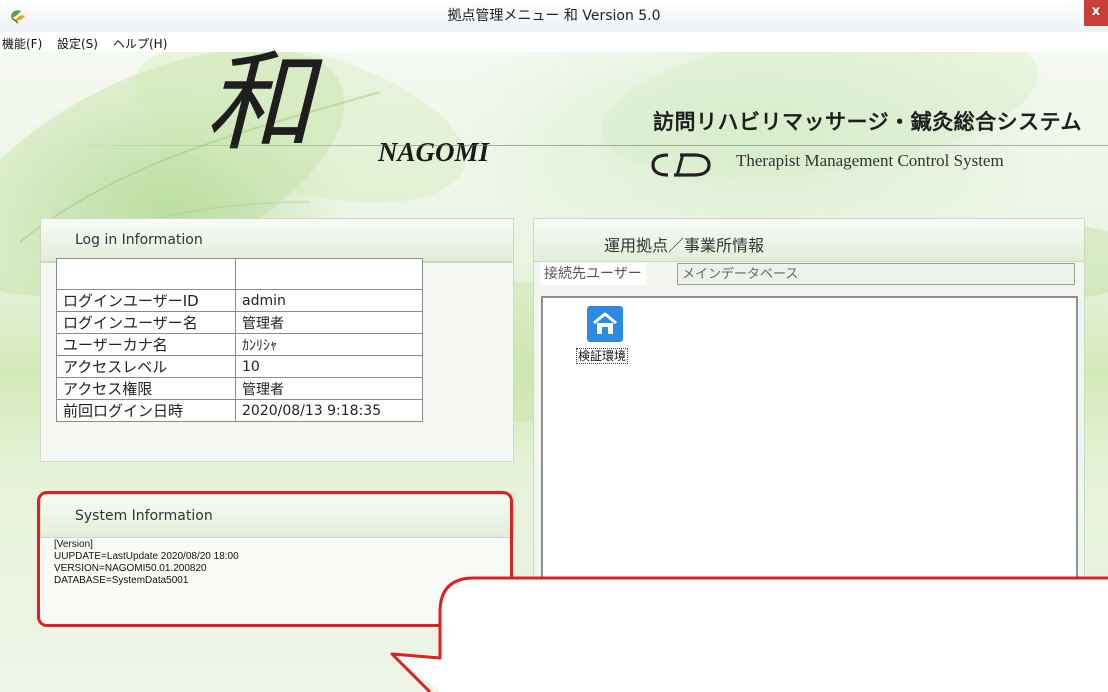  I want to click on table-row: アクセスレベル 10, so click(239, 366).